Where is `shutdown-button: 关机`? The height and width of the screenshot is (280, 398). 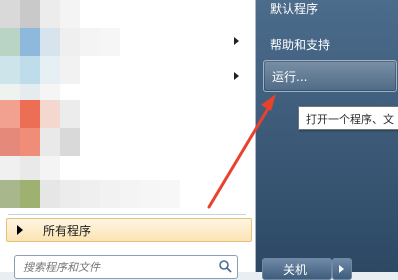
shutdown-button: 关机 is located at coordinates (297, 269).